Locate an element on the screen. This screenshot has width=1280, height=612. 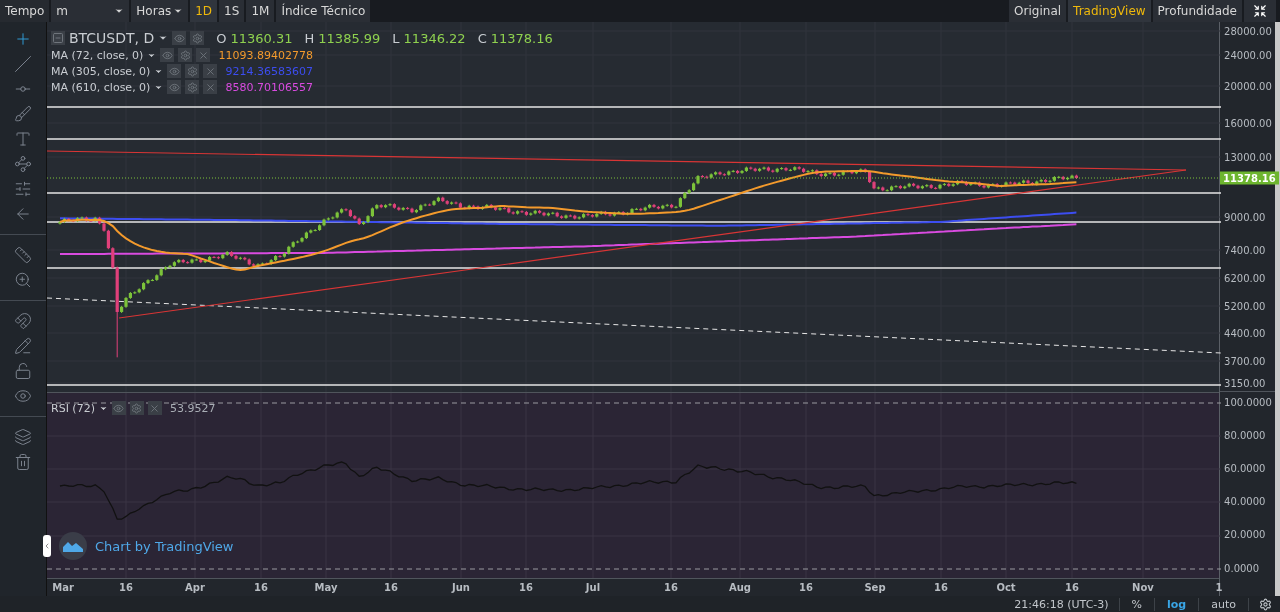
interval-dropdown: Horas is located at coordinates (160, 11).